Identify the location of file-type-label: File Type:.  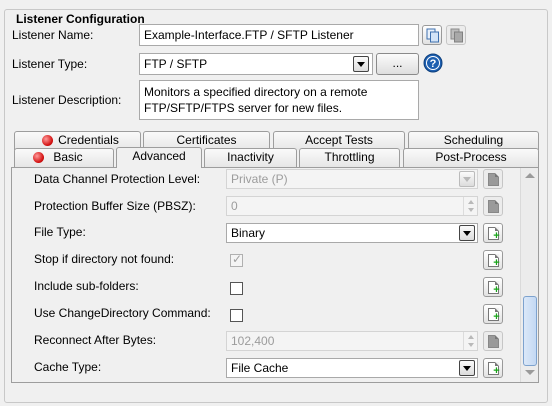
(60, 232).